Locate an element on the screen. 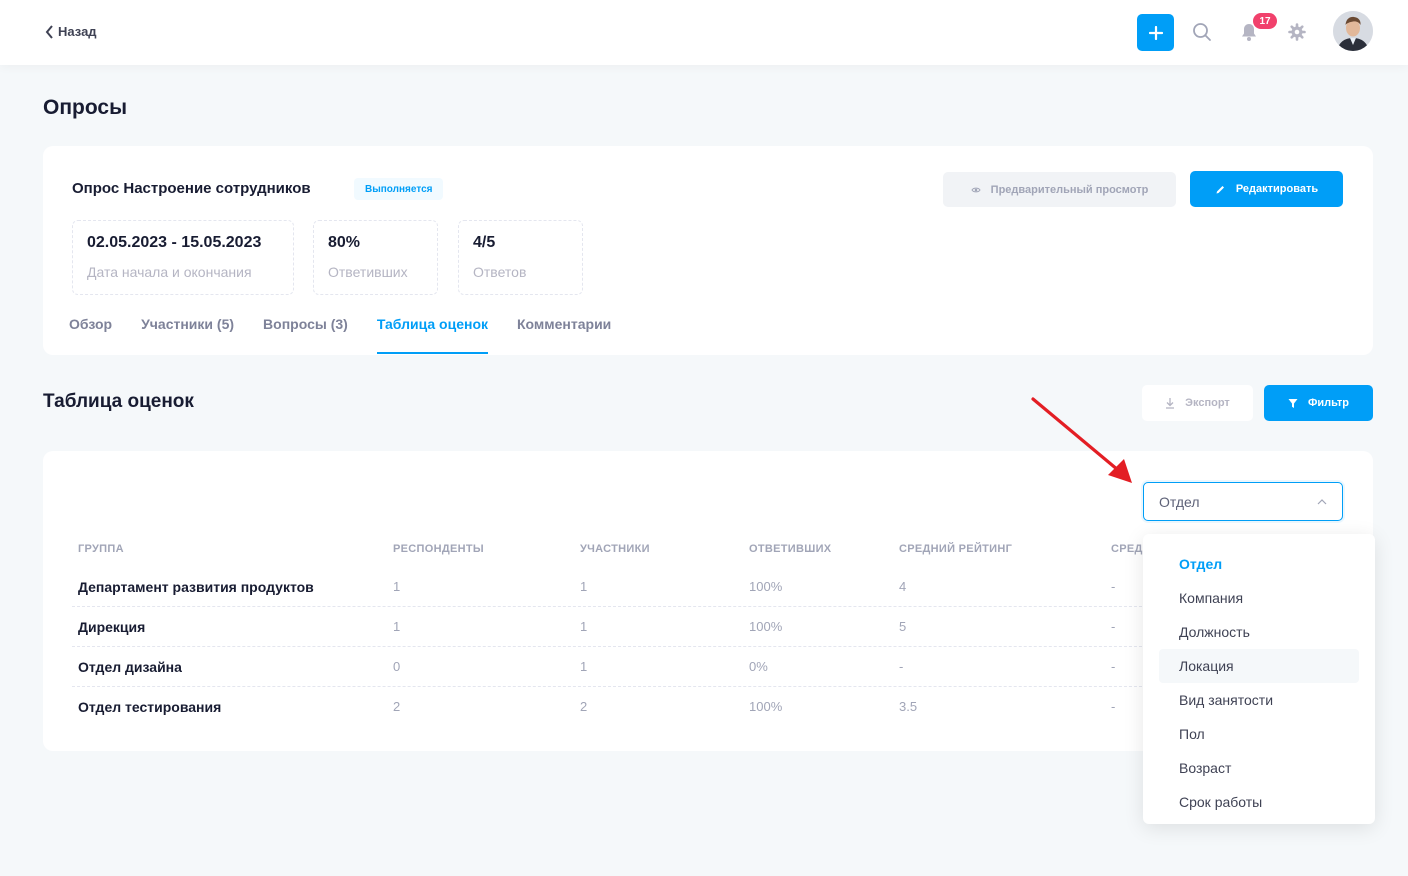  dropdown-option-department: Отдел is located at coordinates (1259, 564).